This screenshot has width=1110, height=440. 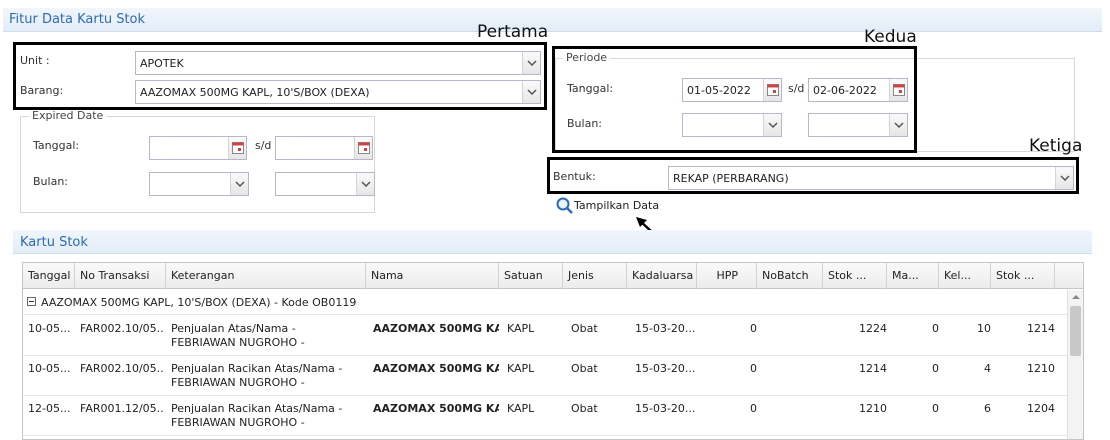 What do you see at coordinates (56, 145) in the screenshot?
I see `expired-tanggal-label: Tanggal:` at bounding box center [56, 145].